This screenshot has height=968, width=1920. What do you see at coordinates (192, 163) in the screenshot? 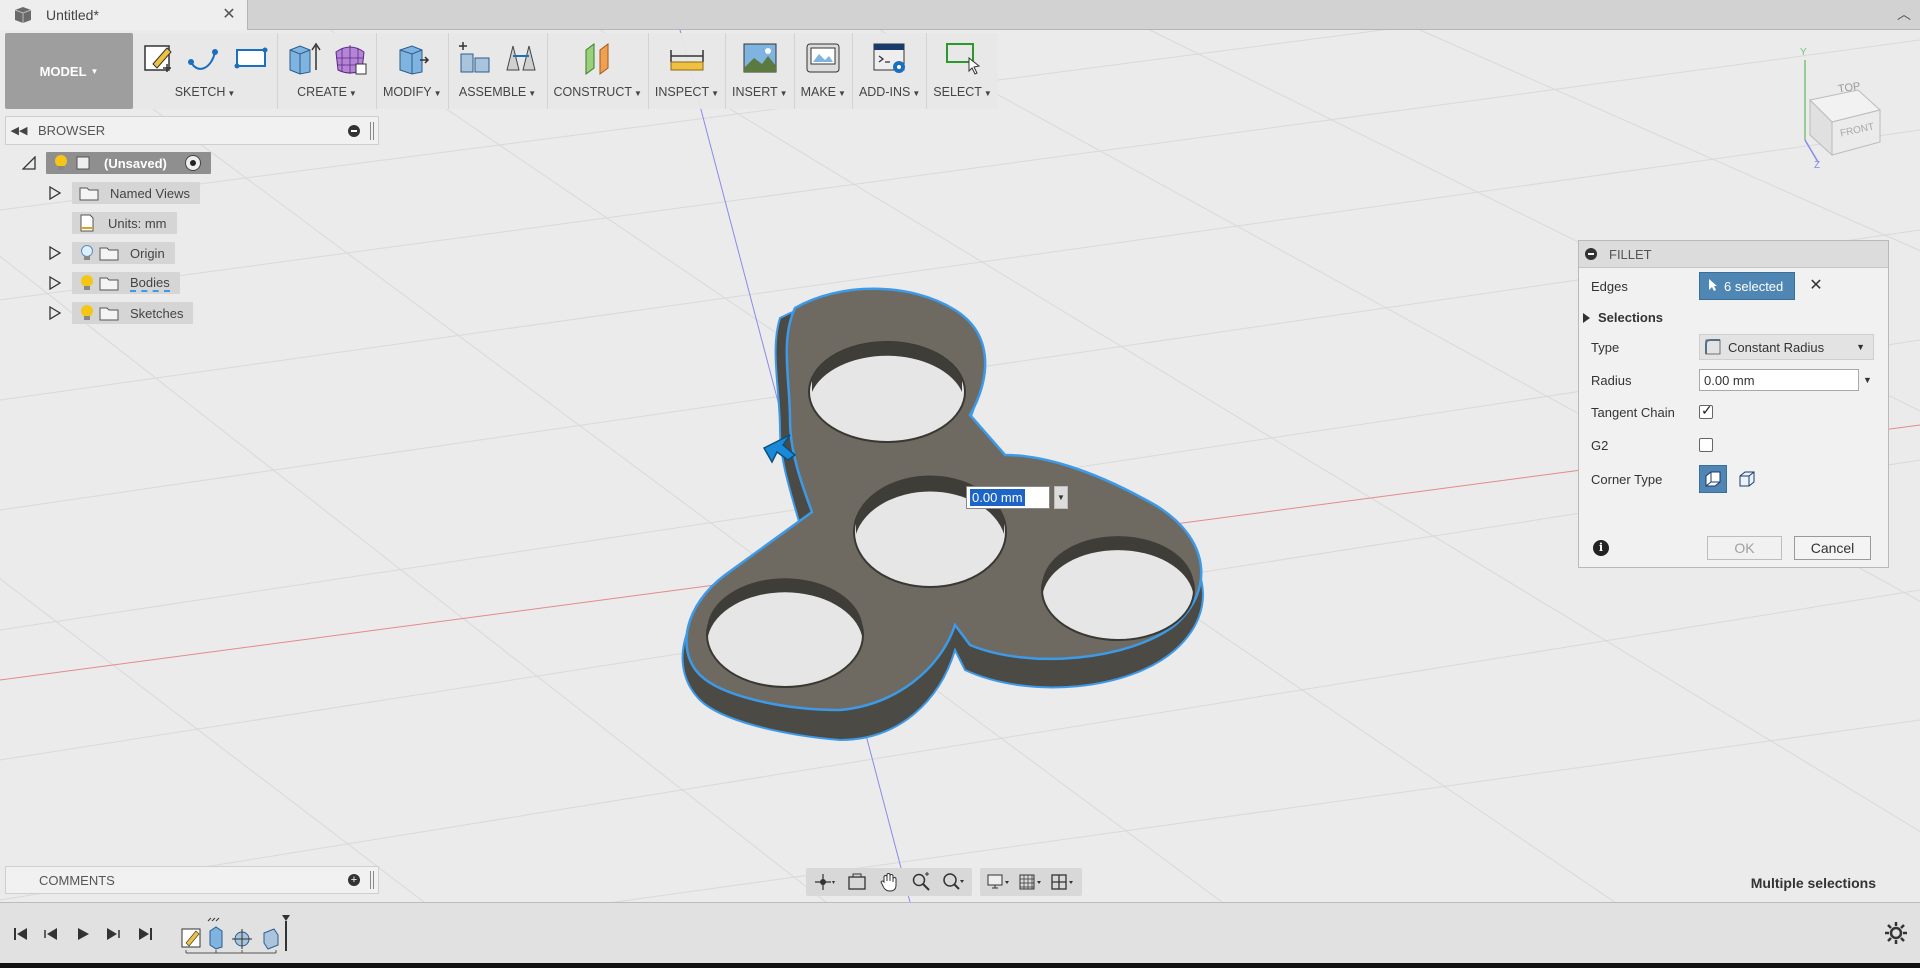
I see `activate-radio-icon` at bounding box center [192, 163].